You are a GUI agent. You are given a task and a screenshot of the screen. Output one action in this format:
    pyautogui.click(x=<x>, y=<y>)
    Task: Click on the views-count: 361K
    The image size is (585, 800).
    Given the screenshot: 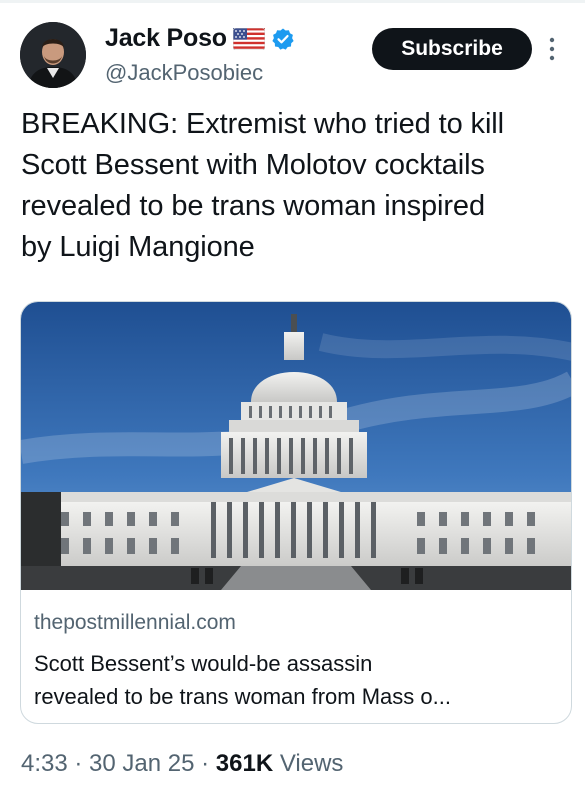 What is the action you would take?
    pyautogui.click(x=244, y=764)
    